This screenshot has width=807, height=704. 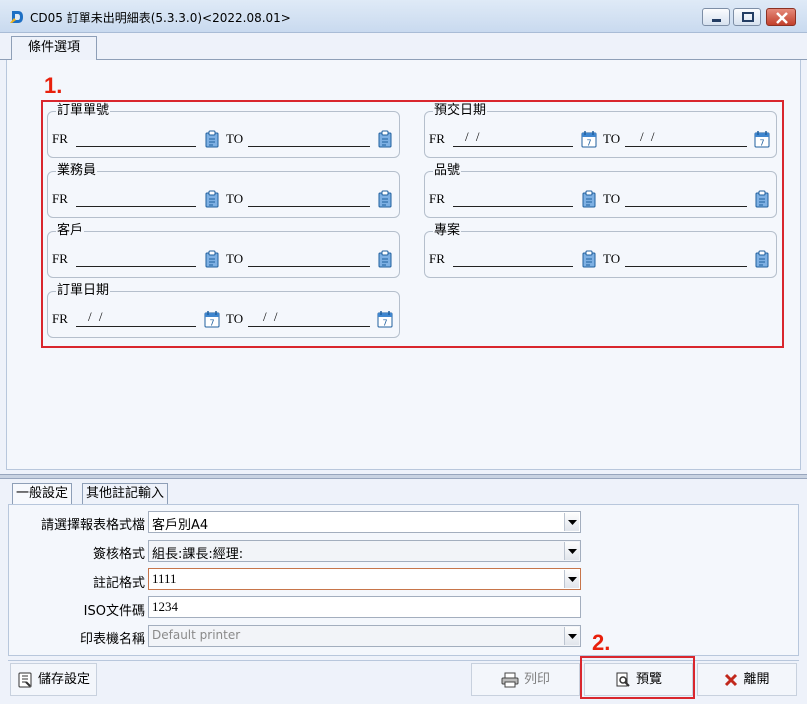 What do you see at coordinates (716, 17) in the screenshot?
I see `minimize-button` at bounding box center [716, 17].